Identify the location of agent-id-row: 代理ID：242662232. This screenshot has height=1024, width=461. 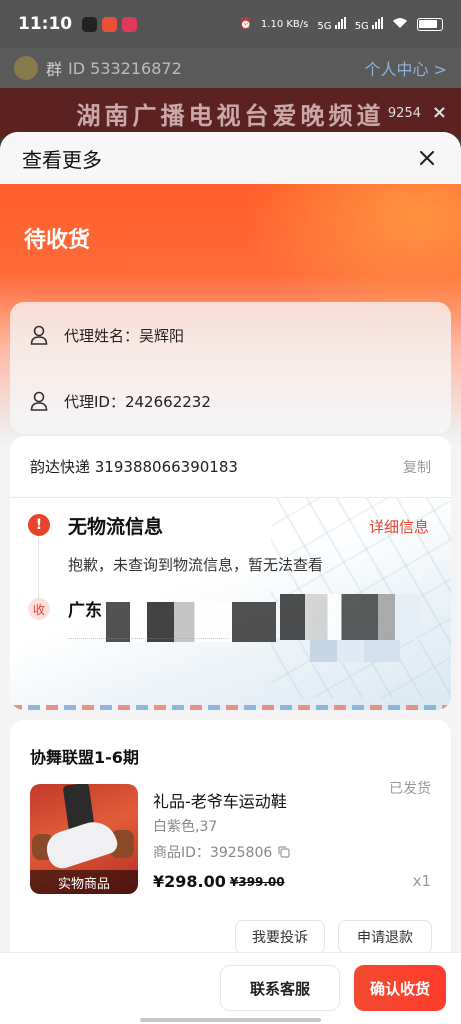
(230, 401).